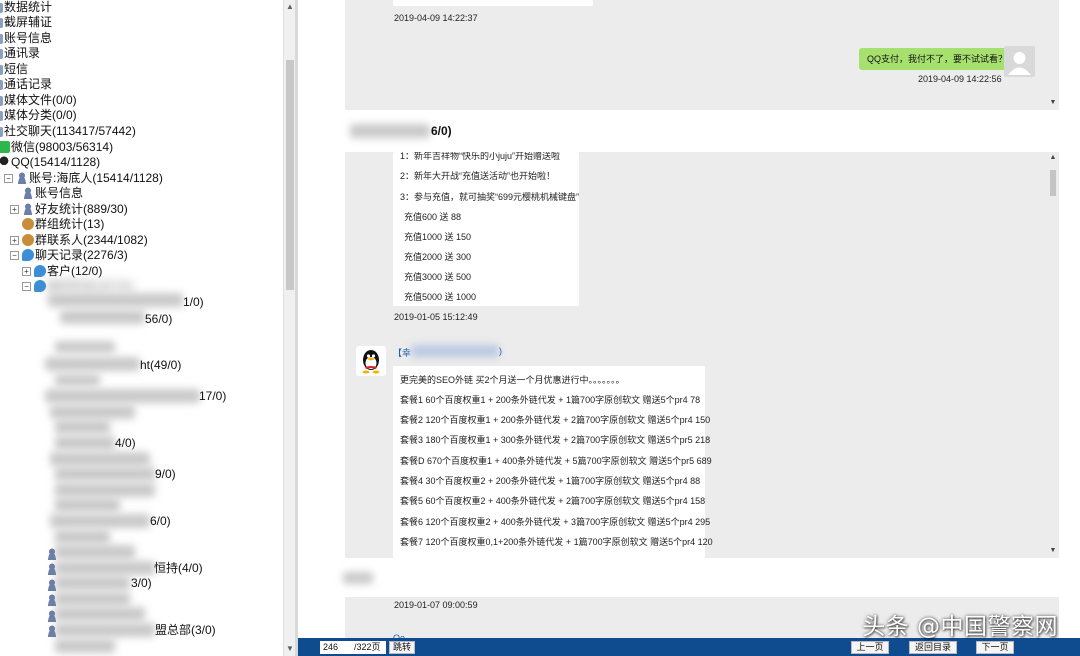 Image resolution: width=1080 pixels, height=656 pixels. Describe the element at coordinates (26, 22) in the screenshot. I see `tree-item-screenshot: 截屏辅证` at that location.